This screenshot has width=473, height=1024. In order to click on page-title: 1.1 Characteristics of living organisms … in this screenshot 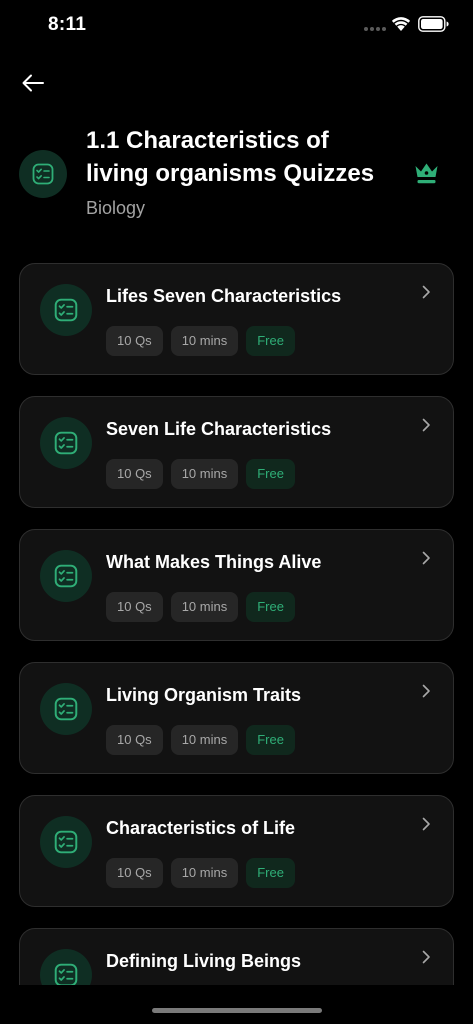, I will do `click(230, 157)`.